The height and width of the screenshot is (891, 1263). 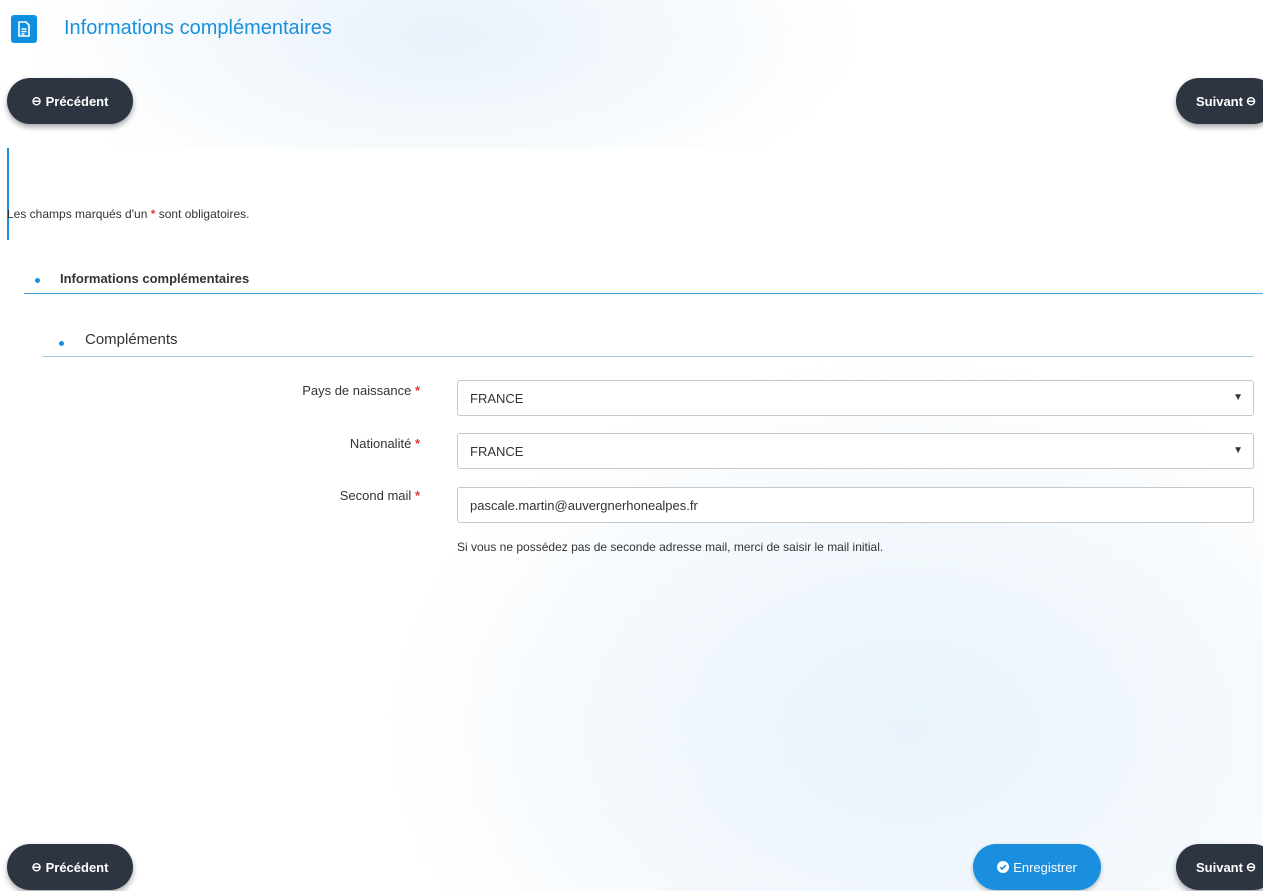 What do you see at coordinates (155, 278) in the screenshot?
I see `section-title: Informations complémentaires` at bounding box center [155, 278].